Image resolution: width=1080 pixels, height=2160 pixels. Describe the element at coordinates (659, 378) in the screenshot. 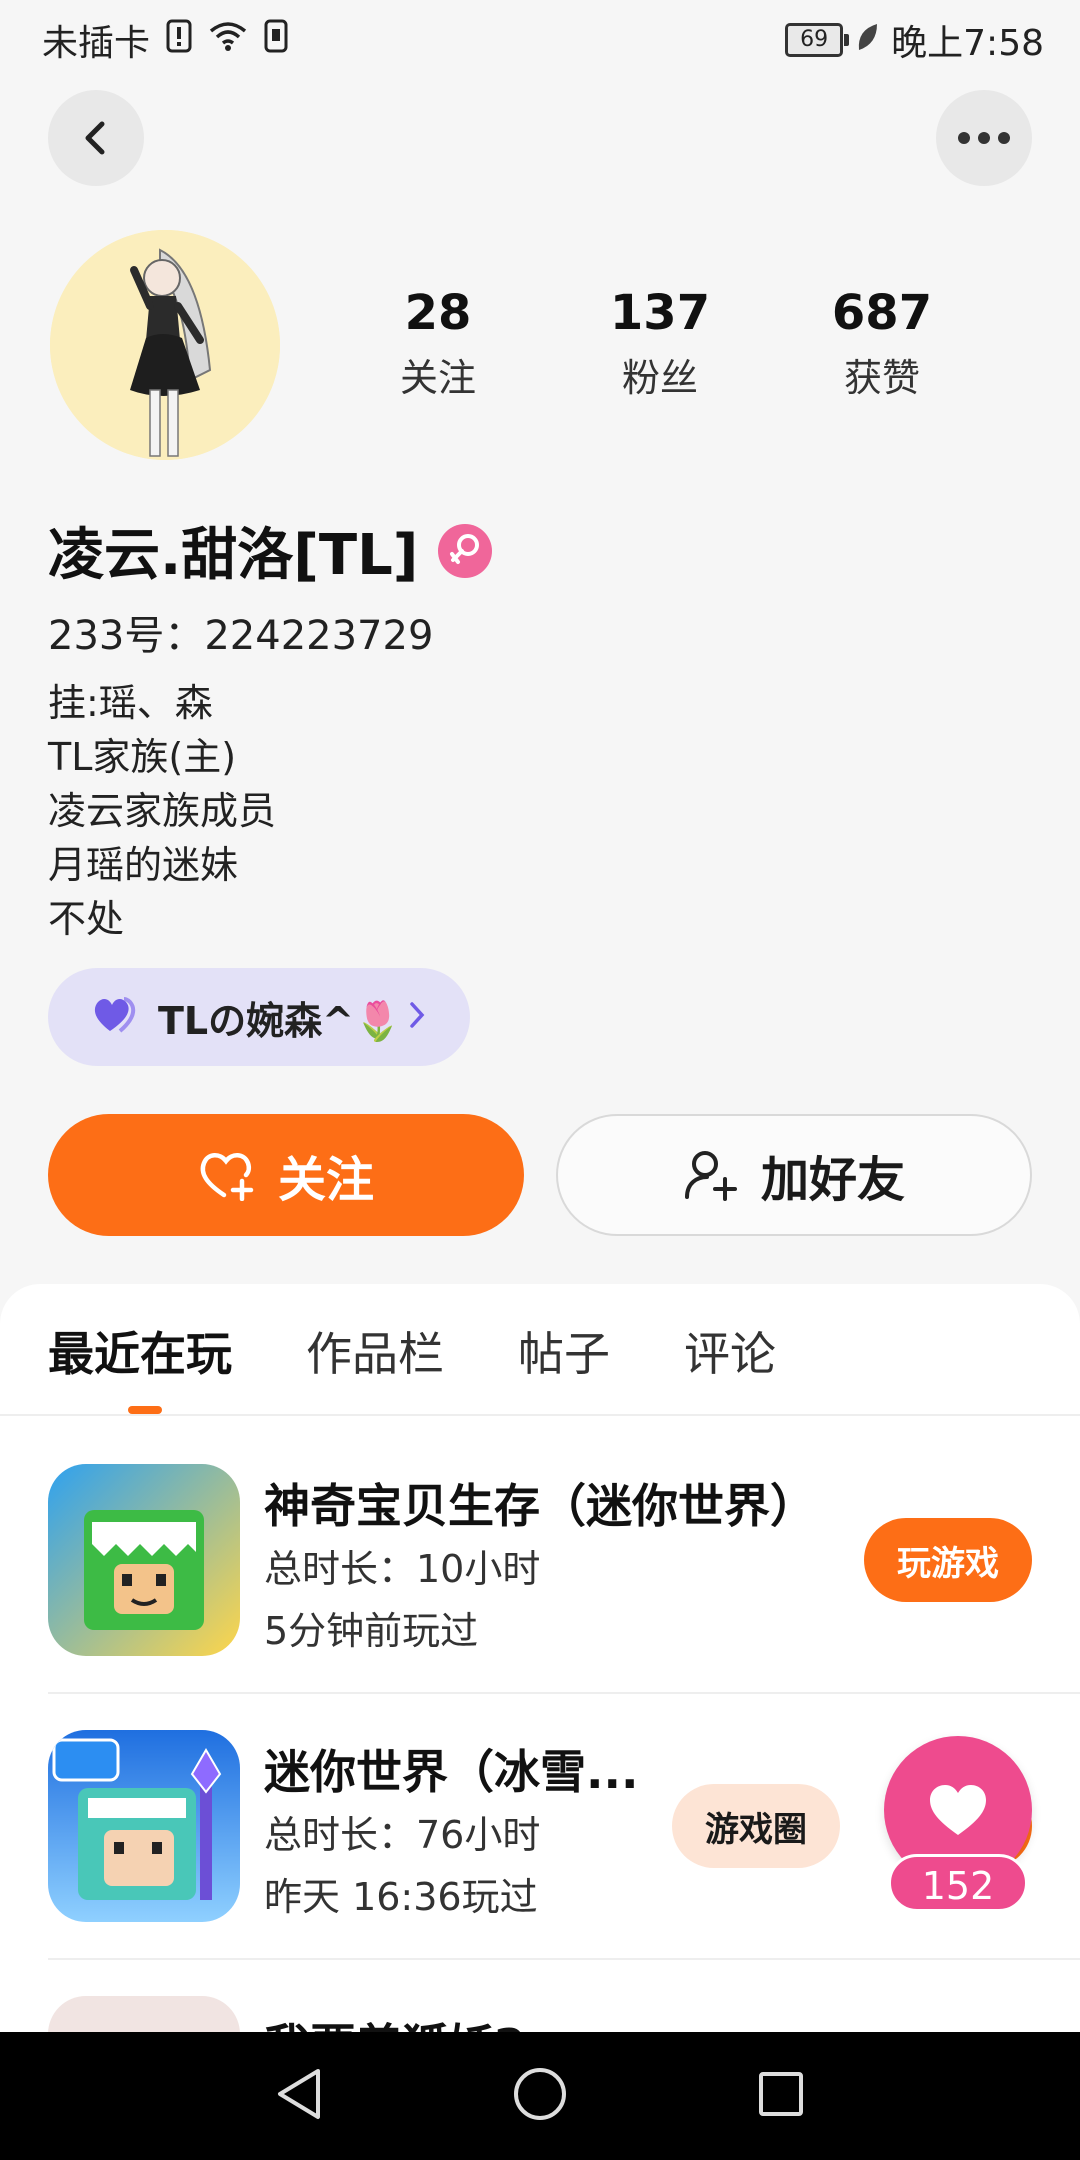

I see `fans-label: 粉丝` at that location.